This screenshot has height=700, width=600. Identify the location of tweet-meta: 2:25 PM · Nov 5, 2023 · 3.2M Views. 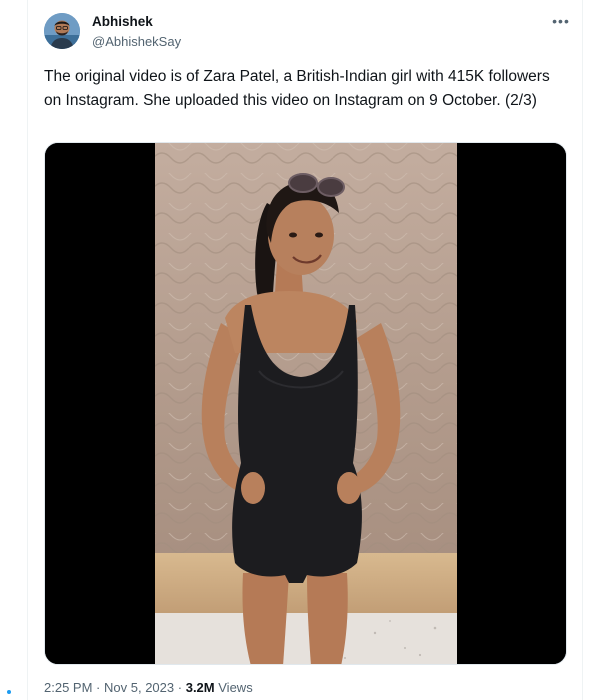
(148, 687).